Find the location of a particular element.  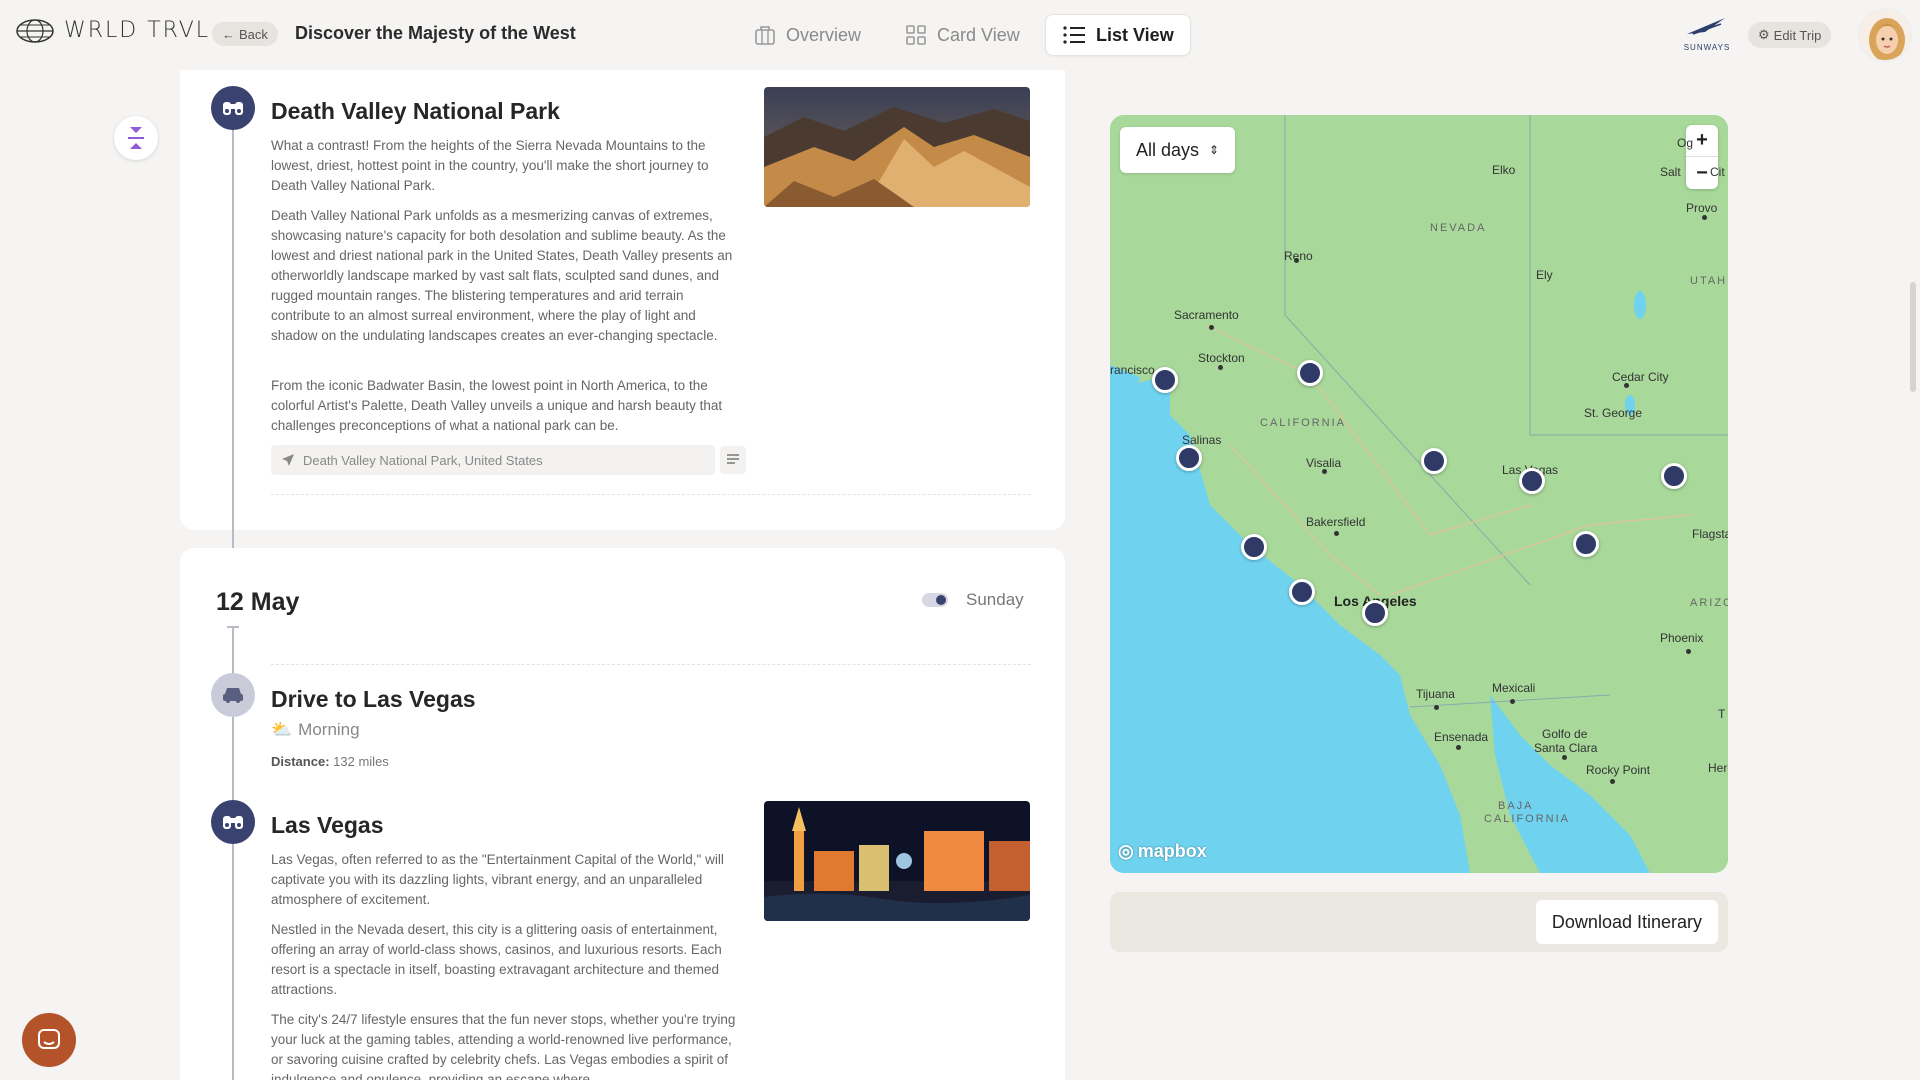

user-avatar is located at coordinates (1885, 35).